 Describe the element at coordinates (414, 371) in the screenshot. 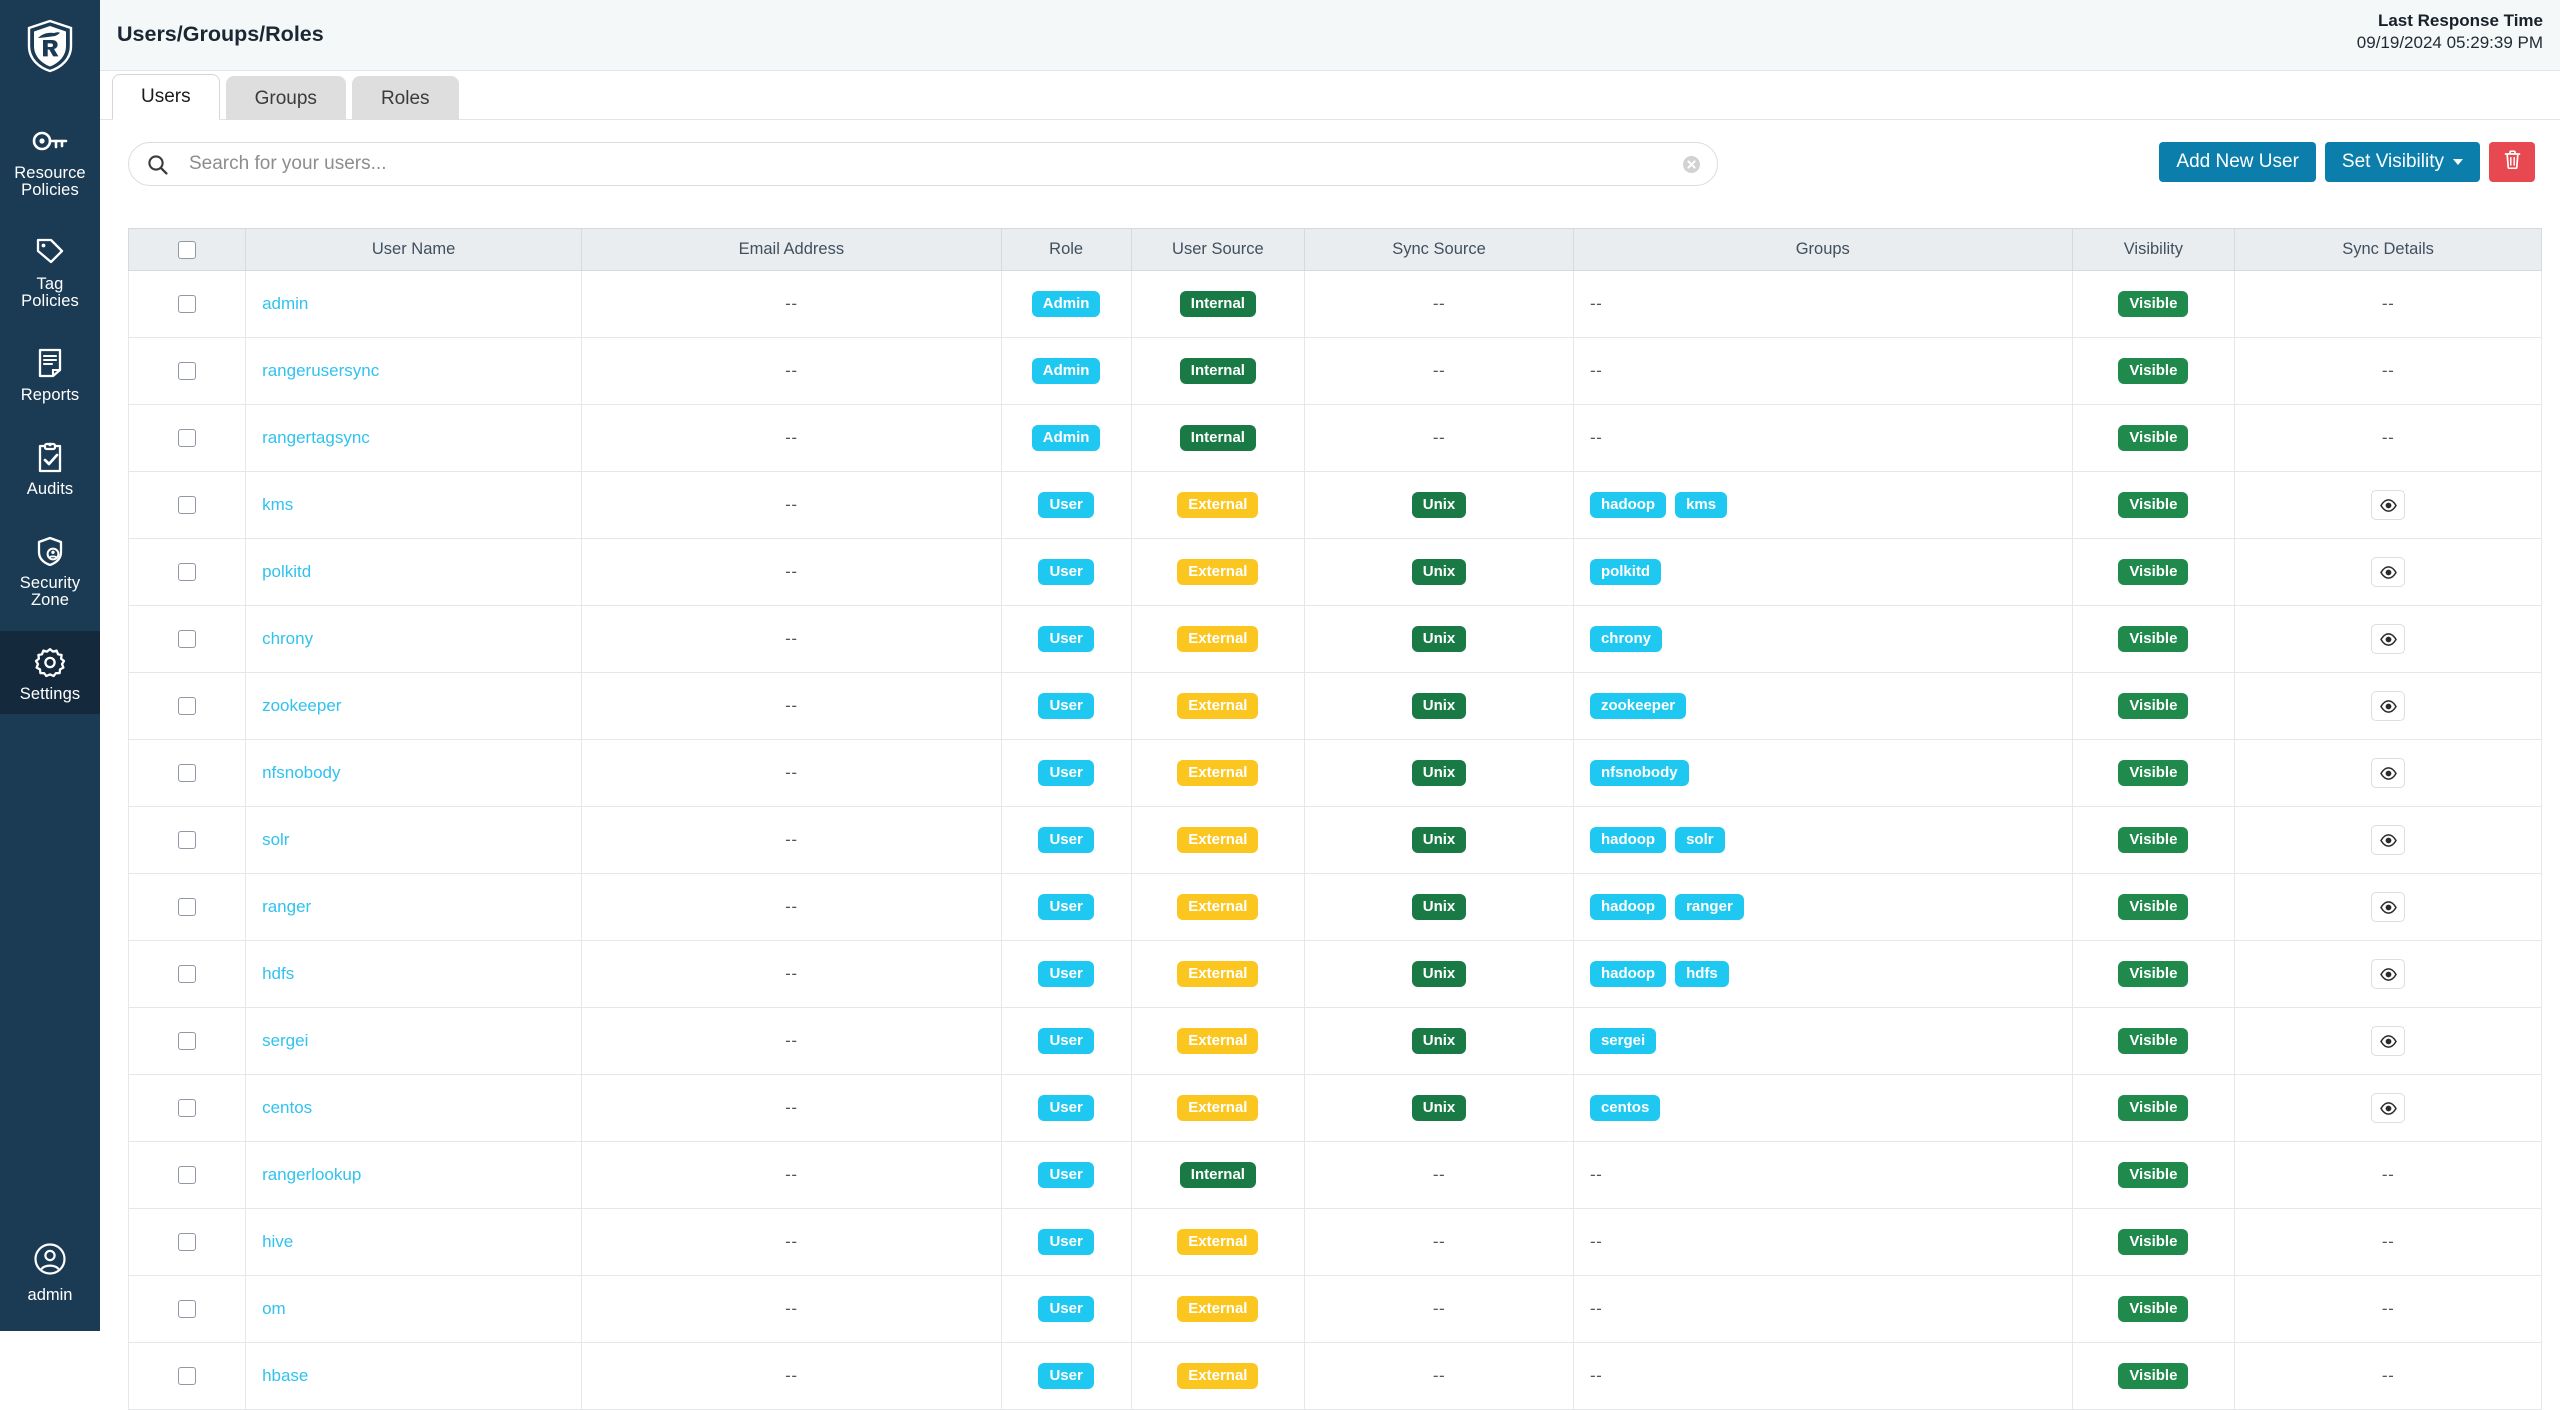

I see `user-name-cell: rangerusersync` at that location.